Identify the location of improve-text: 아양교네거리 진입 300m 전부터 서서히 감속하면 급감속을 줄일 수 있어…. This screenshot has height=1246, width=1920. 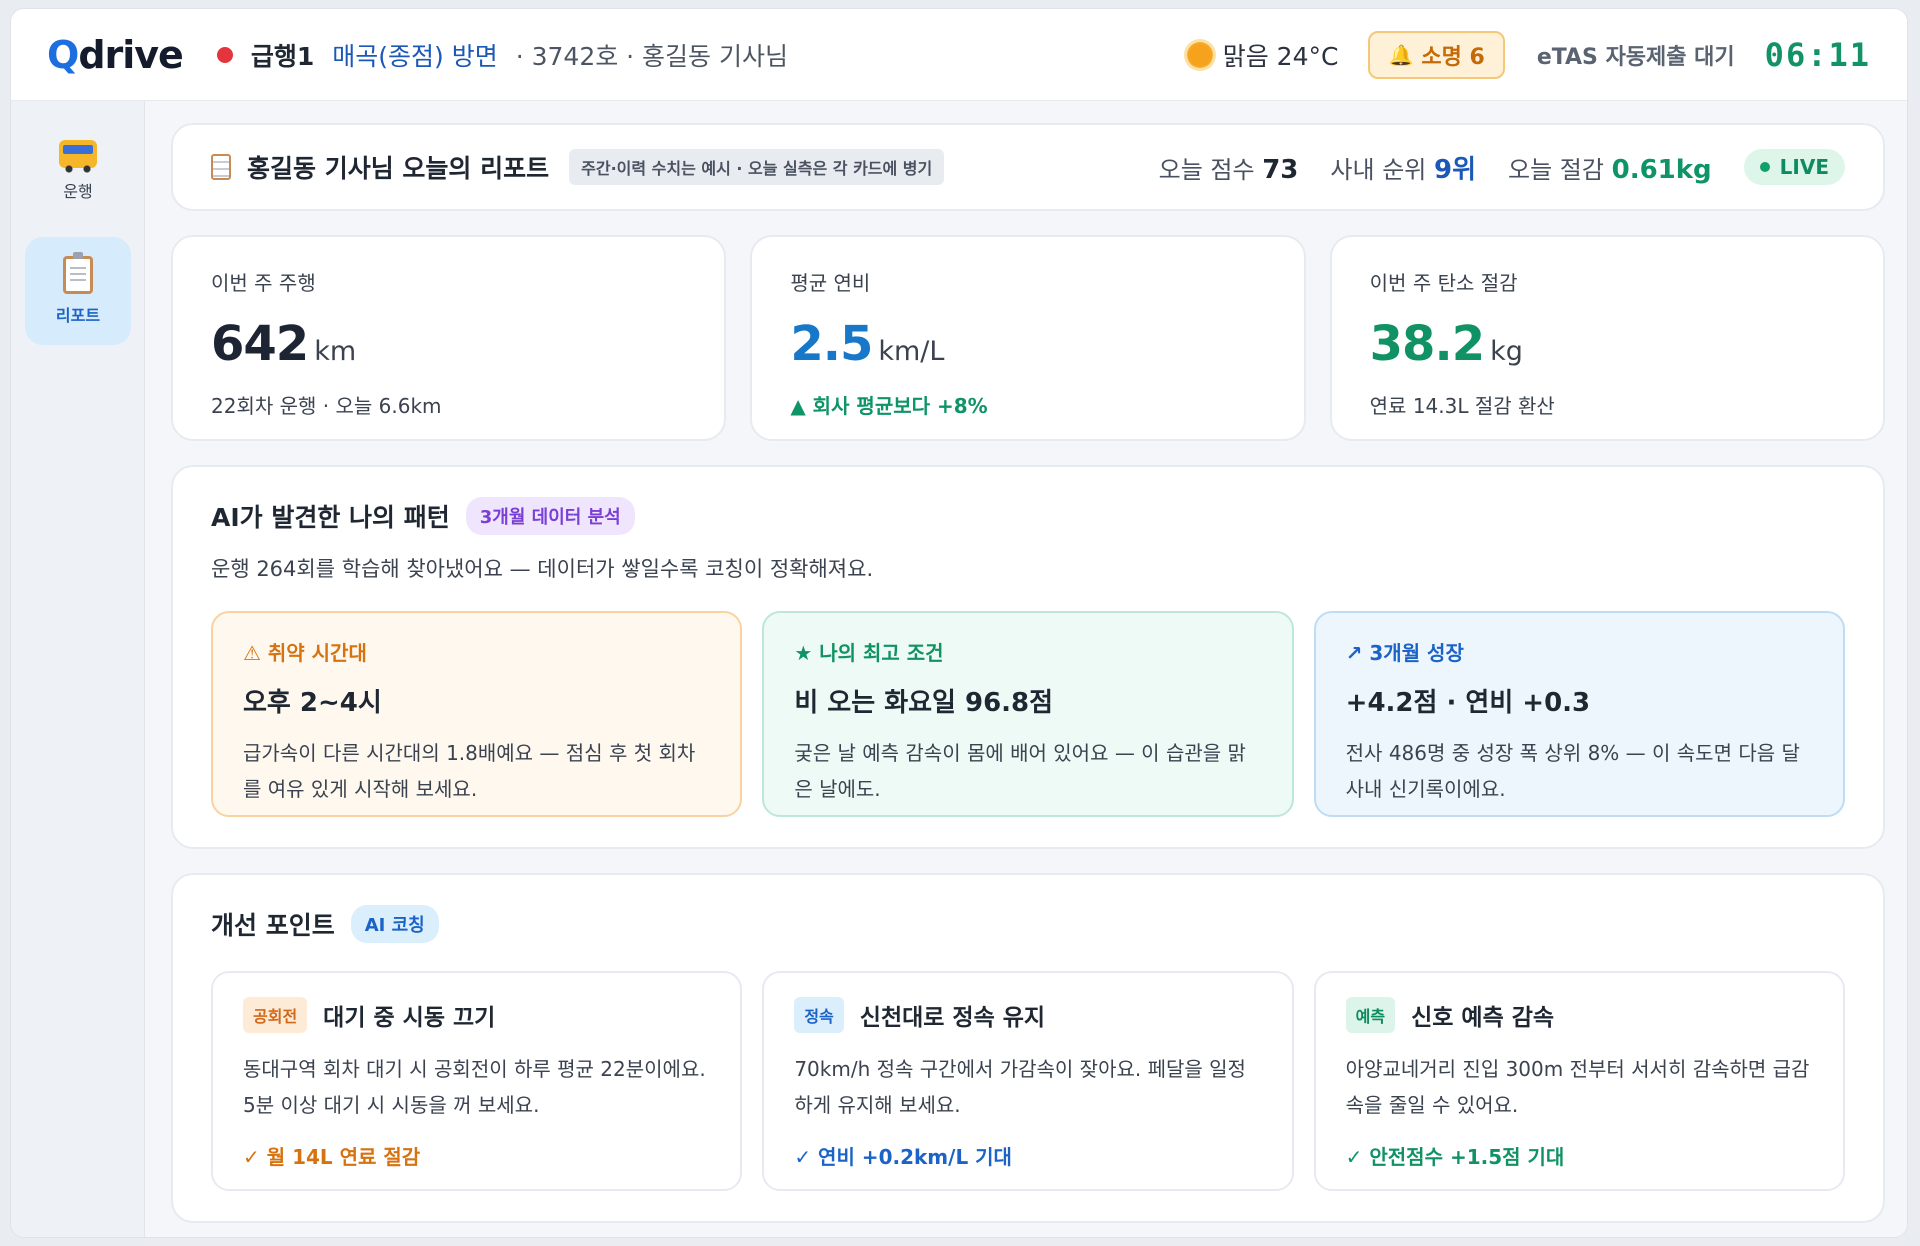
(1577, 1087).